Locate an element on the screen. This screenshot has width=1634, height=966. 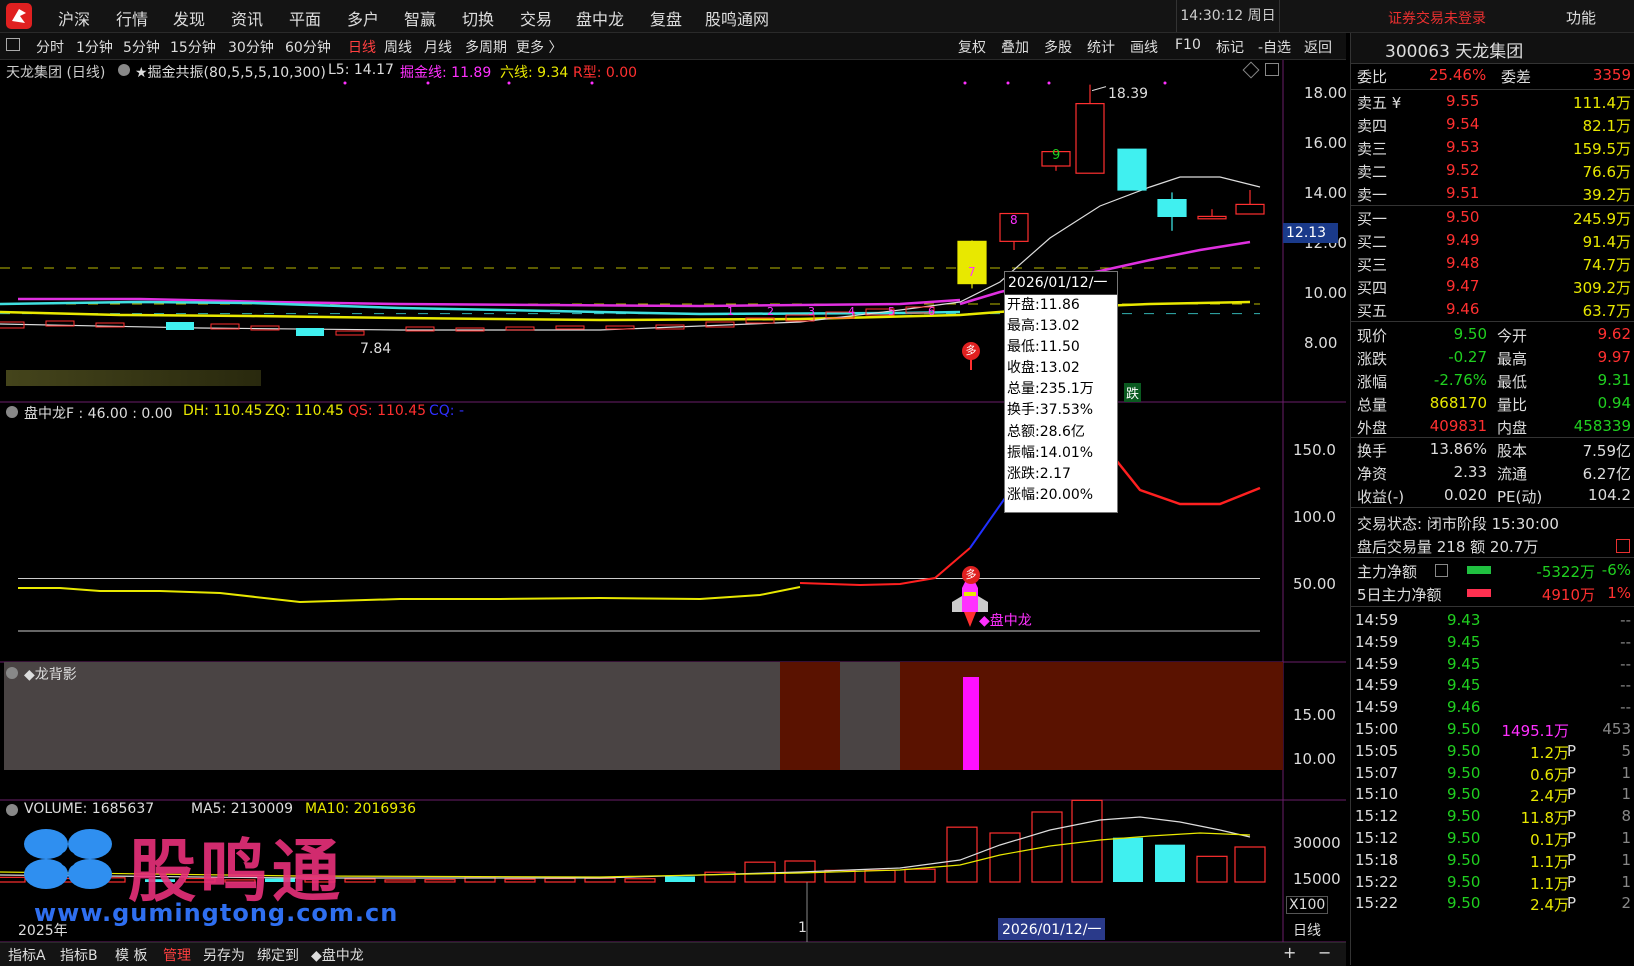
ask-label: 卖一 is located at coordinates (1372, 195).